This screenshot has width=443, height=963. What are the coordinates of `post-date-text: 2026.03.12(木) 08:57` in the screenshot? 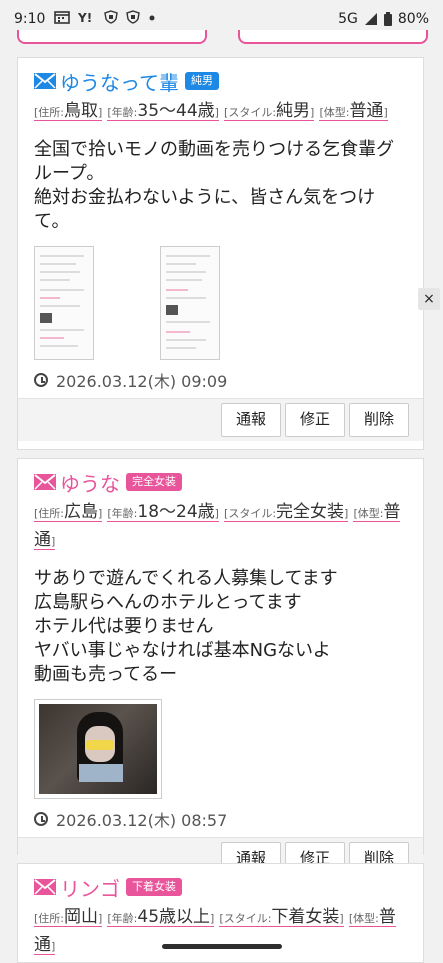 It's located at (142, 820).